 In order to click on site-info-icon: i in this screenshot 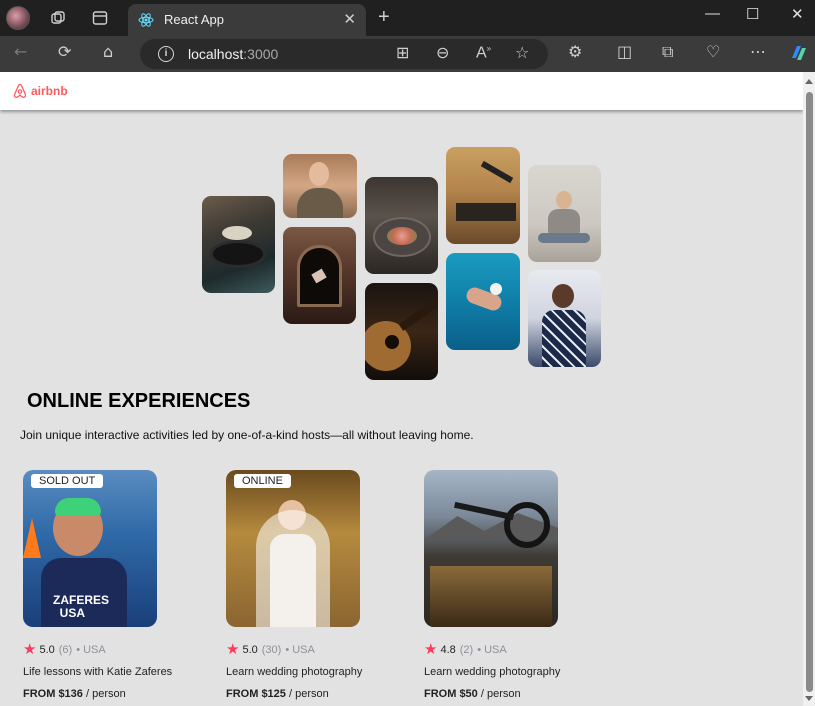, I will do `click(166, 54)`.